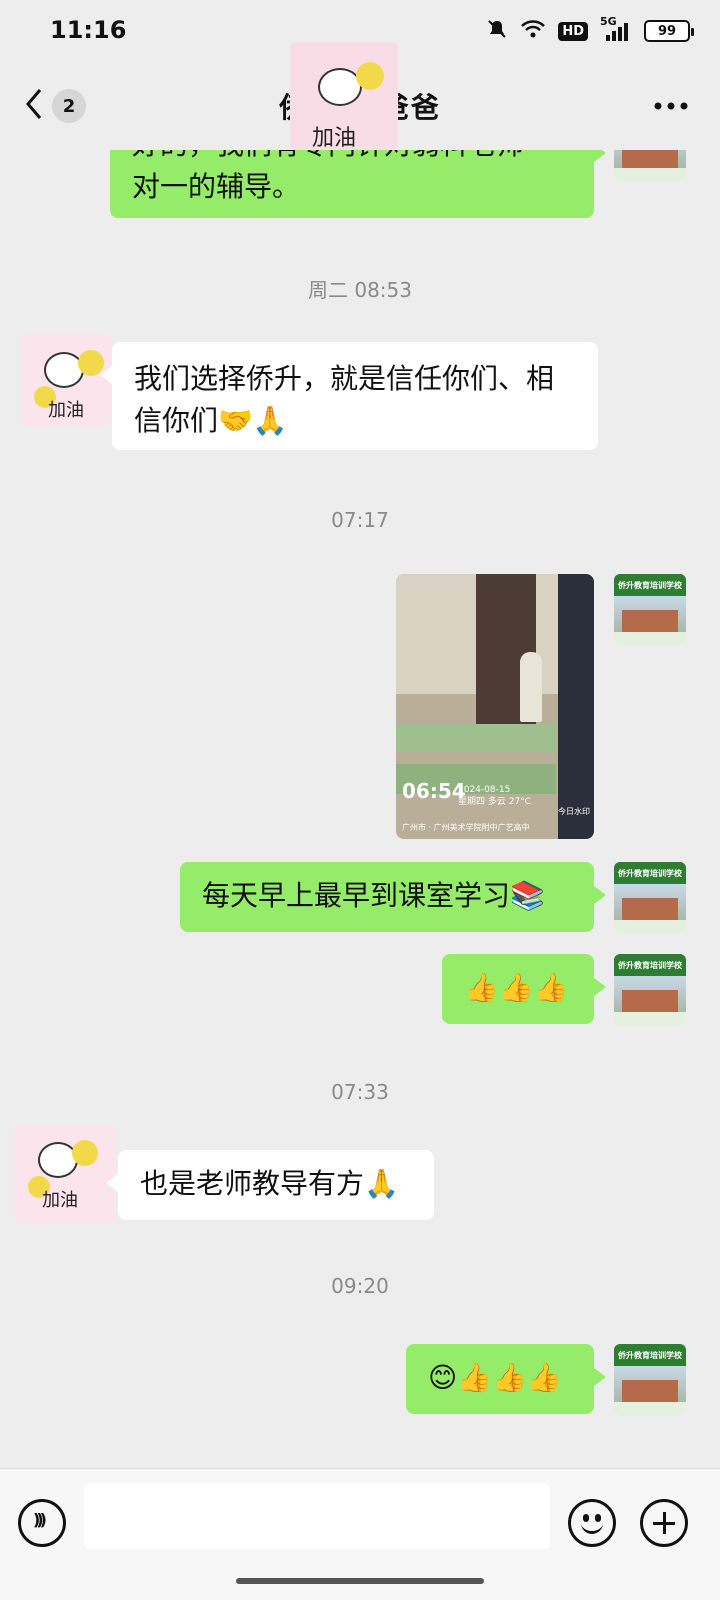 Image resolution: width=720 pixels, height=1600 pixels. What do you see at coordinates (344, 96) in the screenshot?
I see `sticker-overlay: 加油` at bounding box center [344, 96].